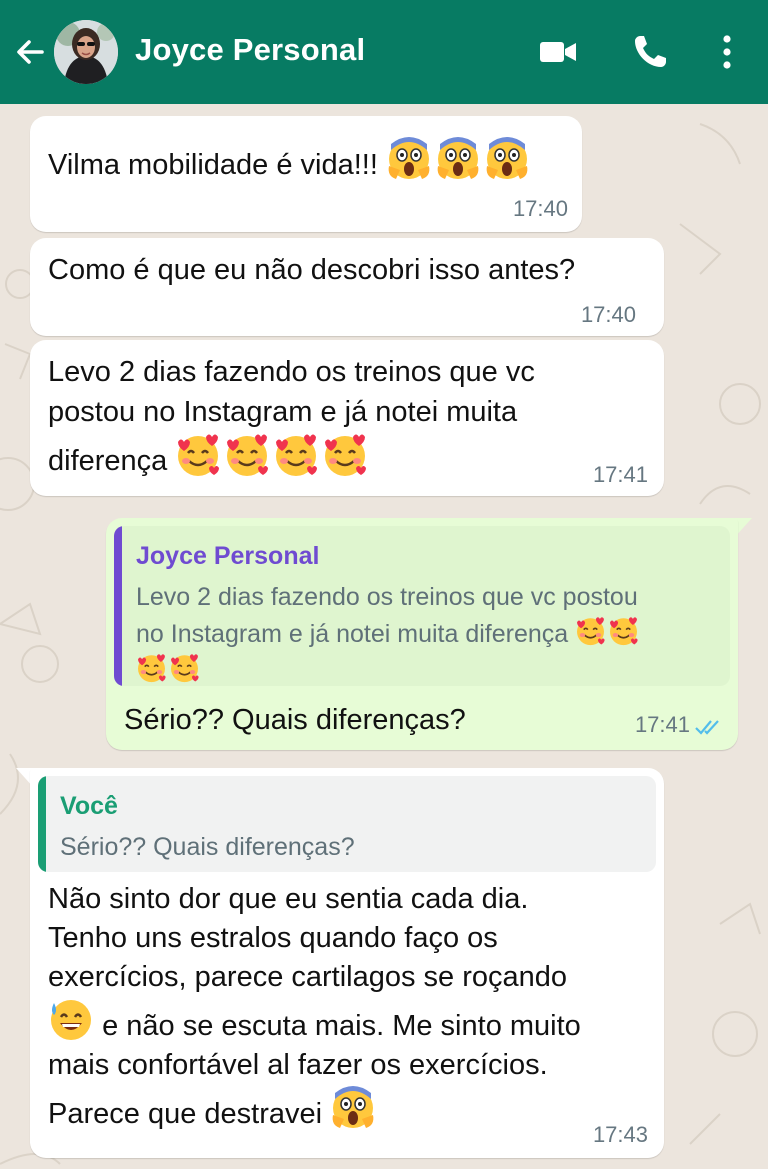 Image resolution: width=768 pixels, height=1169 pixels. Describe the element at coordinates (108, 461) in the screenshot. I see `message-line: diferença` at that location.